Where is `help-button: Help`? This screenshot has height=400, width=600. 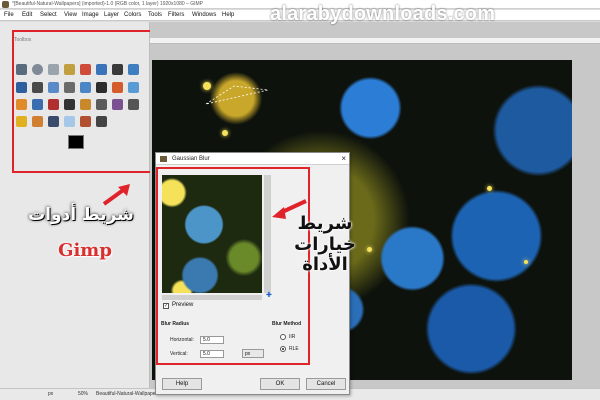 help-button: Help is located at coordinates (182, 384).